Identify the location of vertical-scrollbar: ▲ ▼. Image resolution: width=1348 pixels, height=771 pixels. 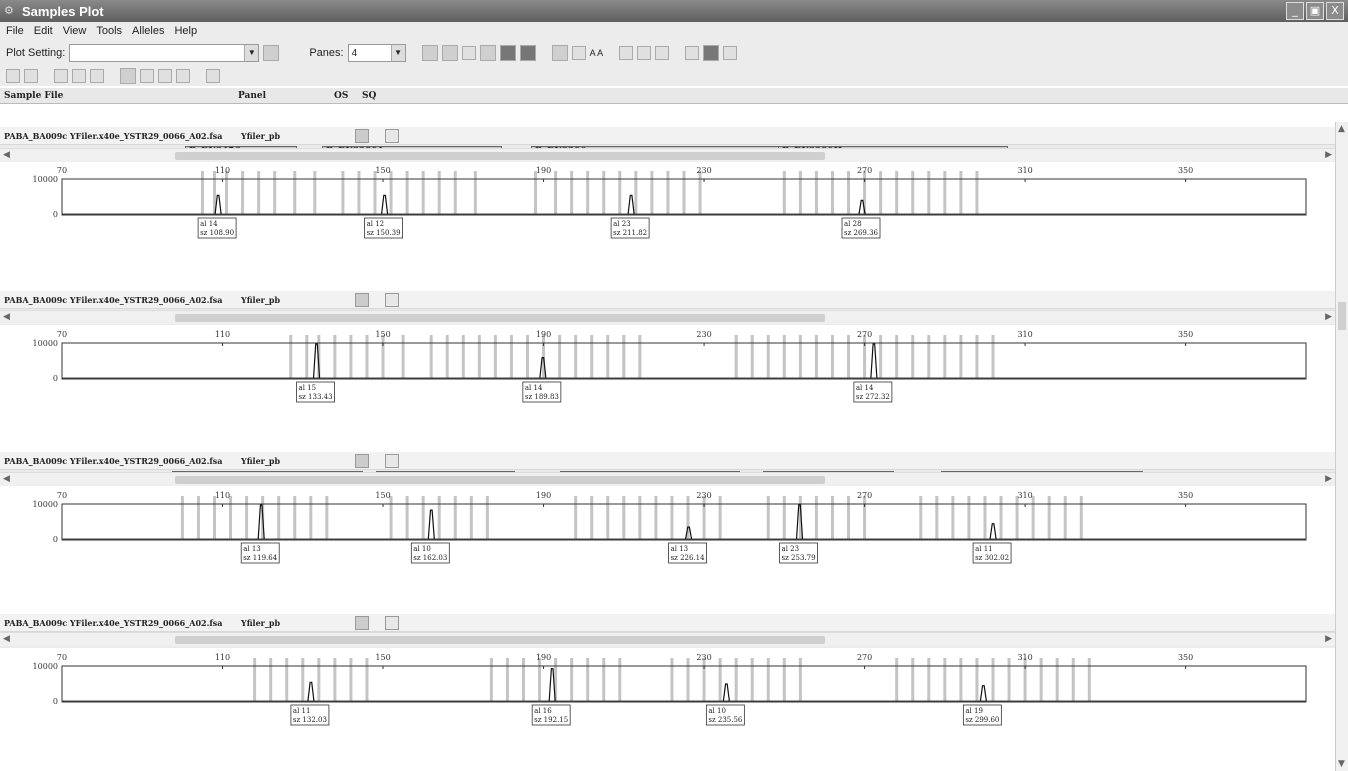
(1341, 446).